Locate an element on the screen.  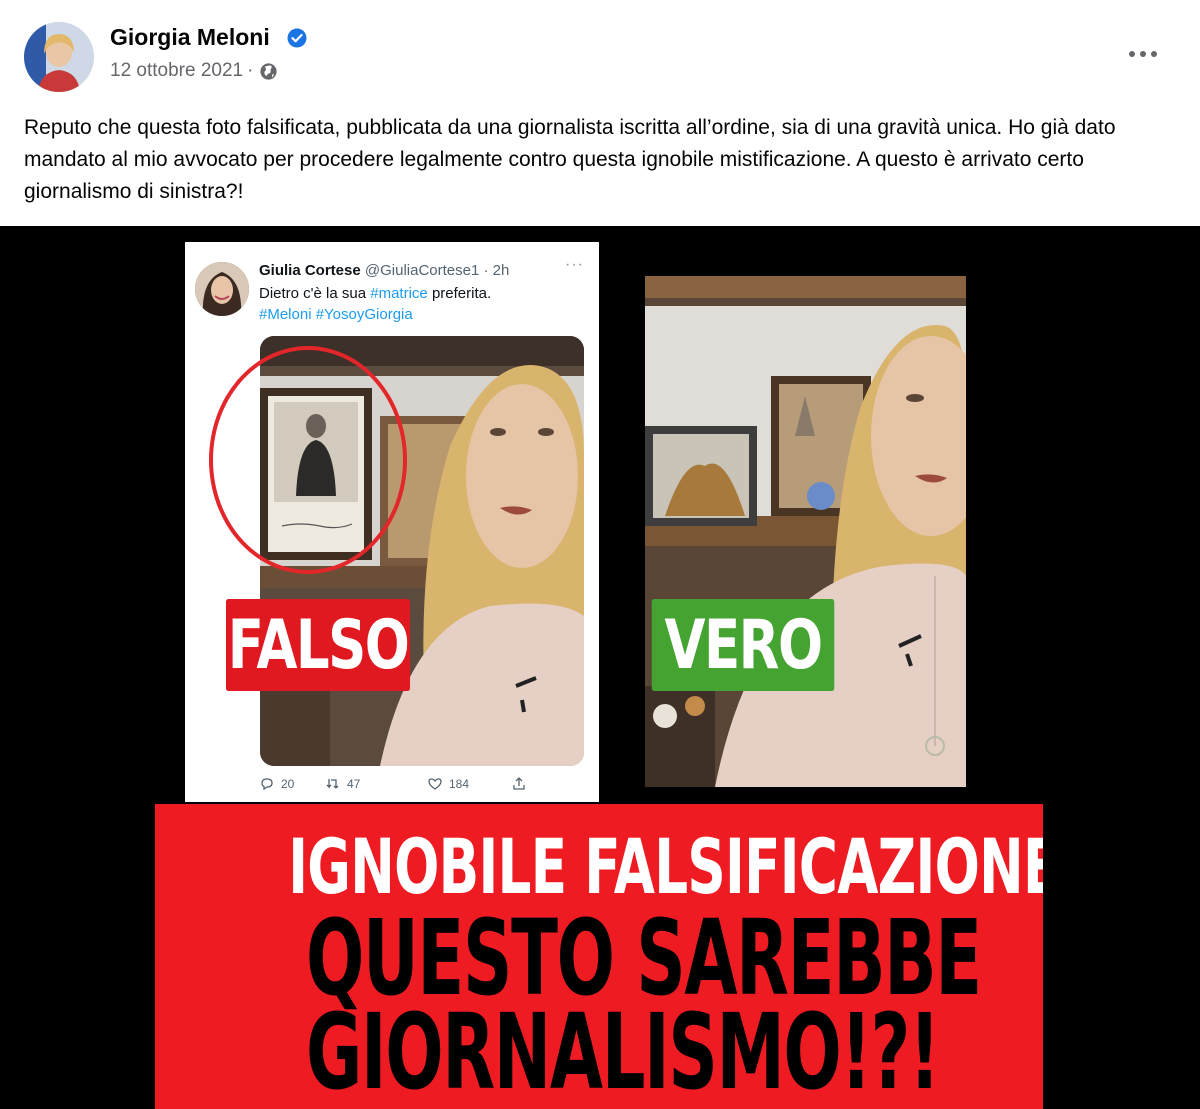
heart-icon is located at coordinates (435, 784).